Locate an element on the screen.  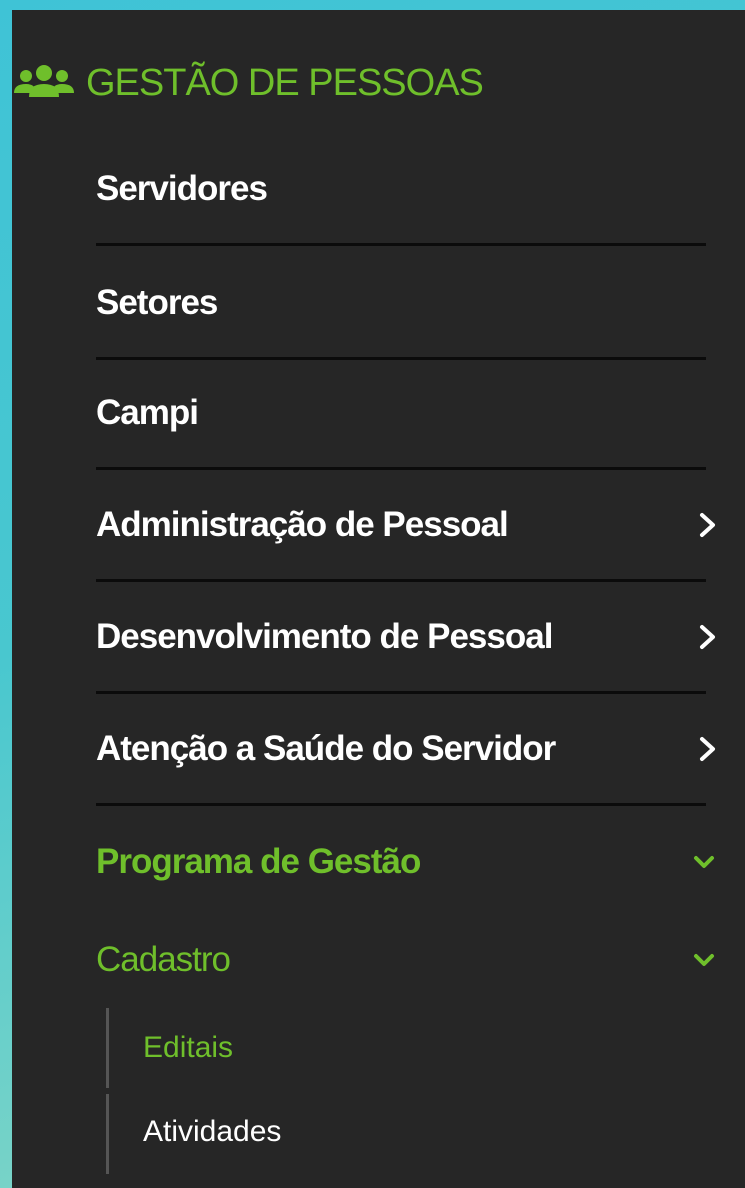
menu-item-desenvolvimento-de-pessoal: Desenvolvimento de Pessoal is located at coordinates (405, 638).